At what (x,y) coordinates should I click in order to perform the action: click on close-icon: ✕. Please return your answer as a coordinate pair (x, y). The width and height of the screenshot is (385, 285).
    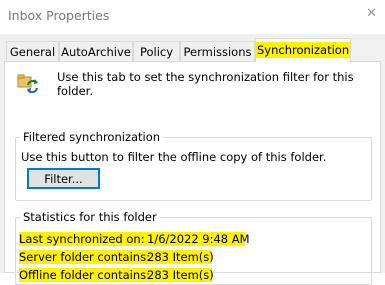
    Looking at the image, I should click on (371, 13).